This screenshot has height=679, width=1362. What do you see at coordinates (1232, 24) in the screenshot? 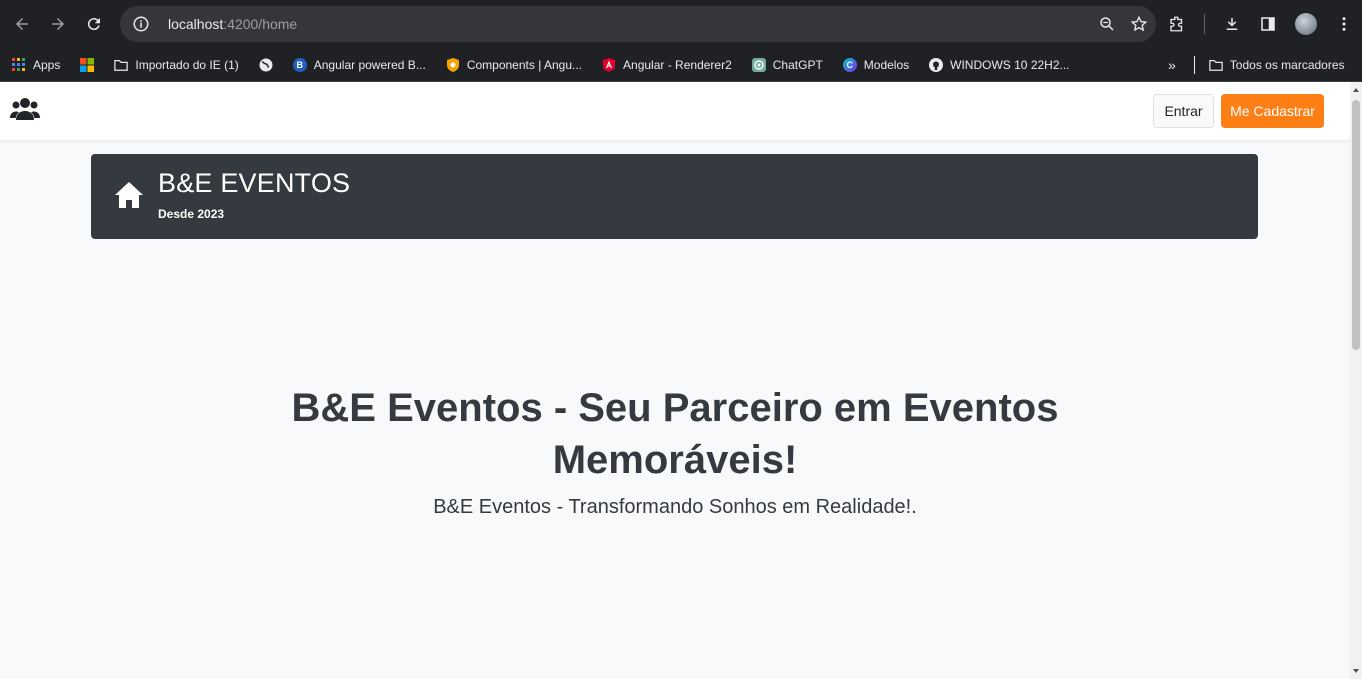
I see `download-icon` at bounding box center [1232, 24].